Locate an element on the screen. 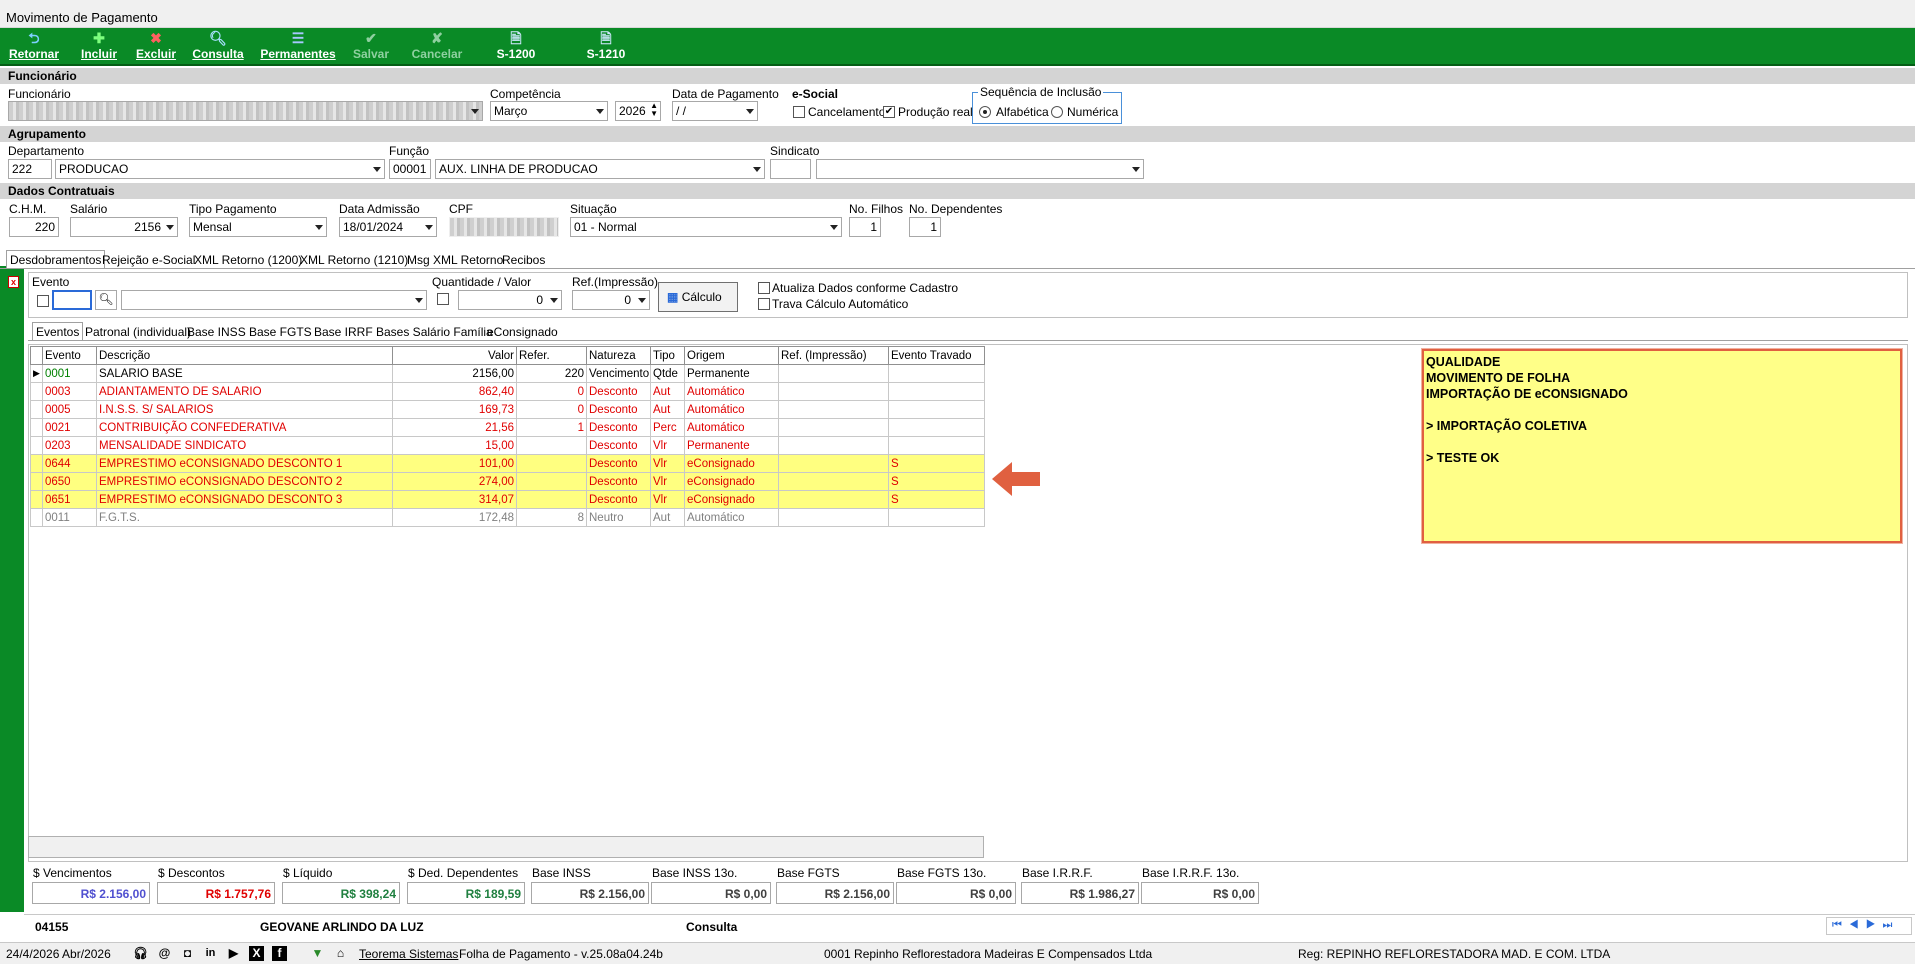  subtab-salario-familia: Bases Salário Família is located at coordinates (434, 331).